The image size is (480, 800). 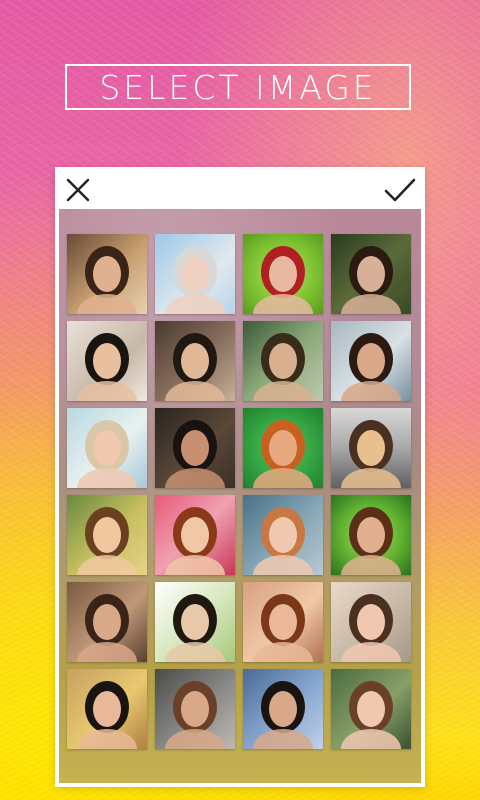 I want to click on panel-header, so click(x=240, y=188).